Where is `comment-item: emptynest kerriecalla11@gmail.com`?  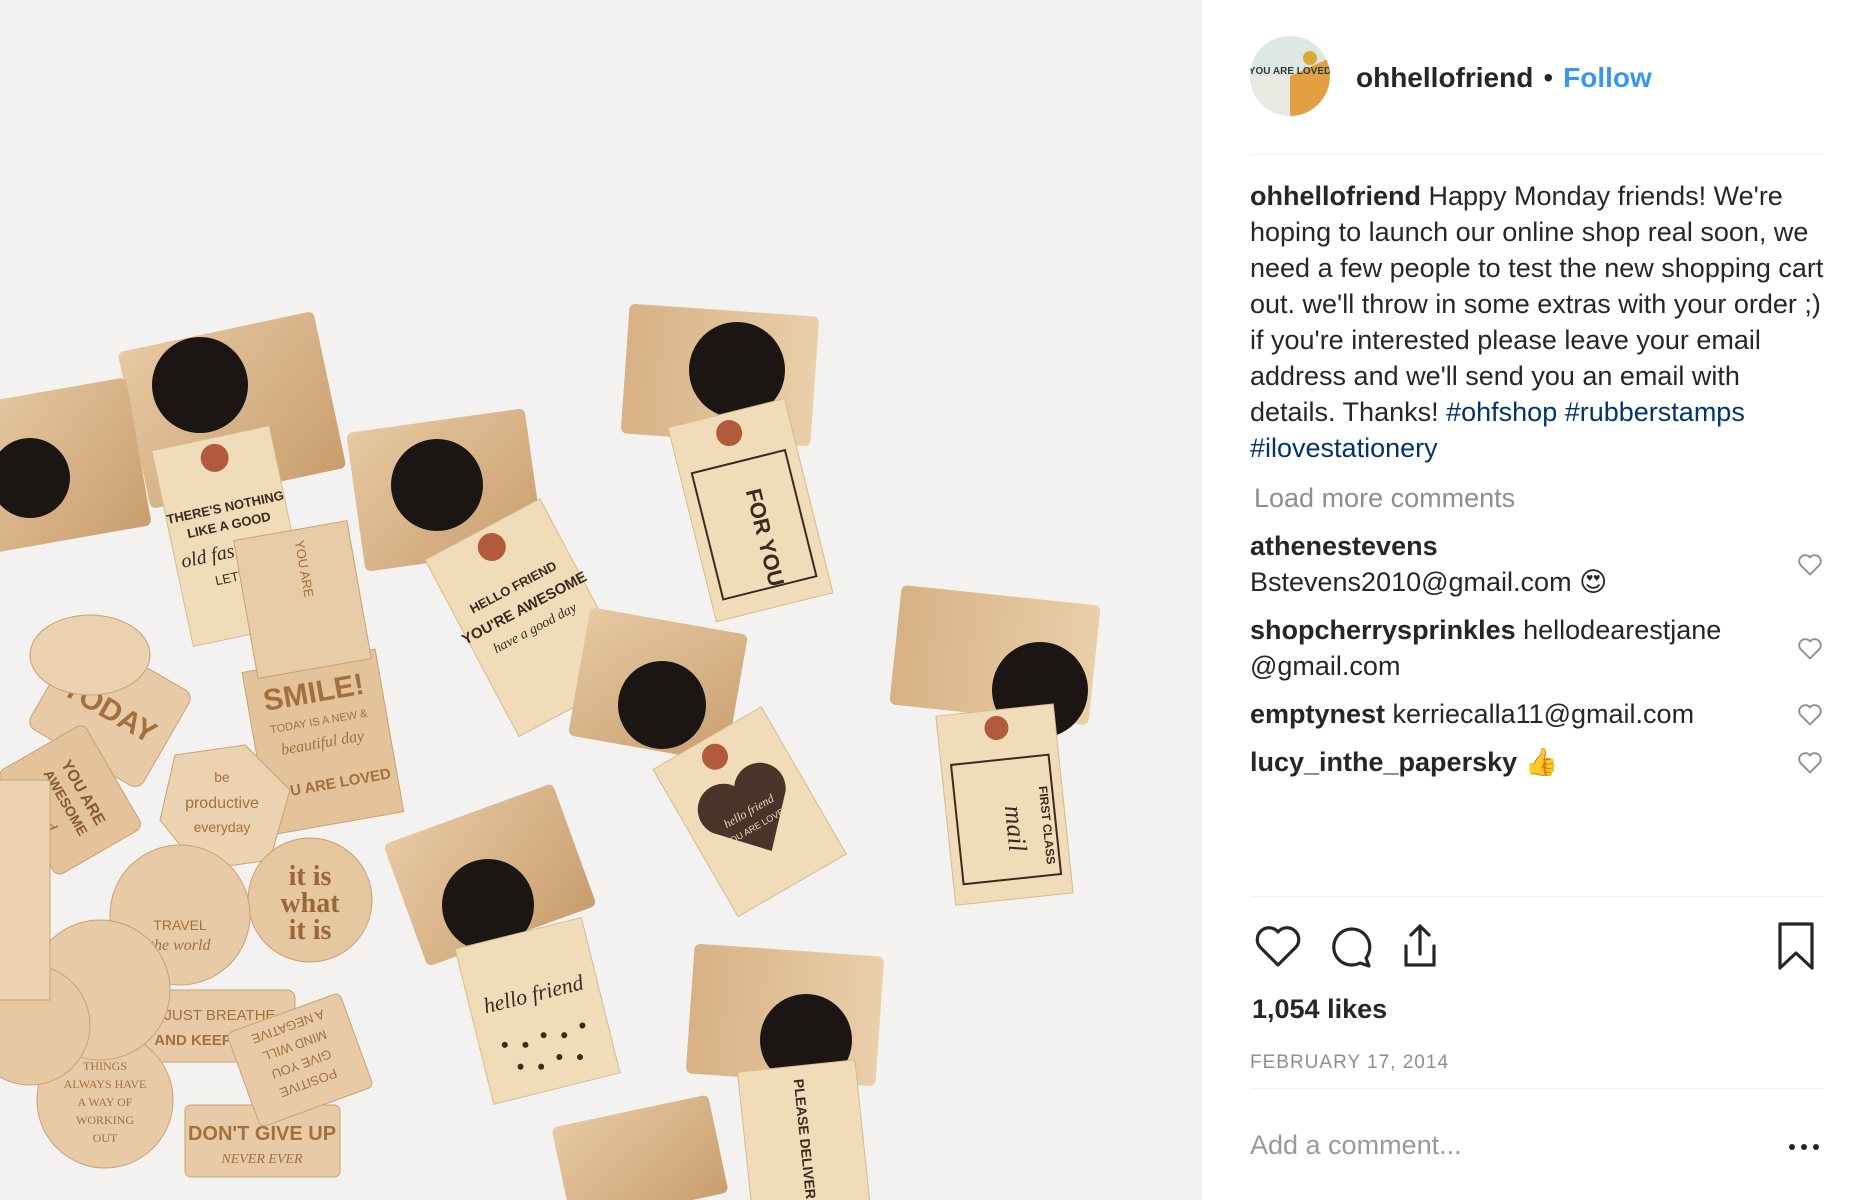 comment-item: emptynest kerriecalla11@gmail.com is located at coordinates (1537, 714).